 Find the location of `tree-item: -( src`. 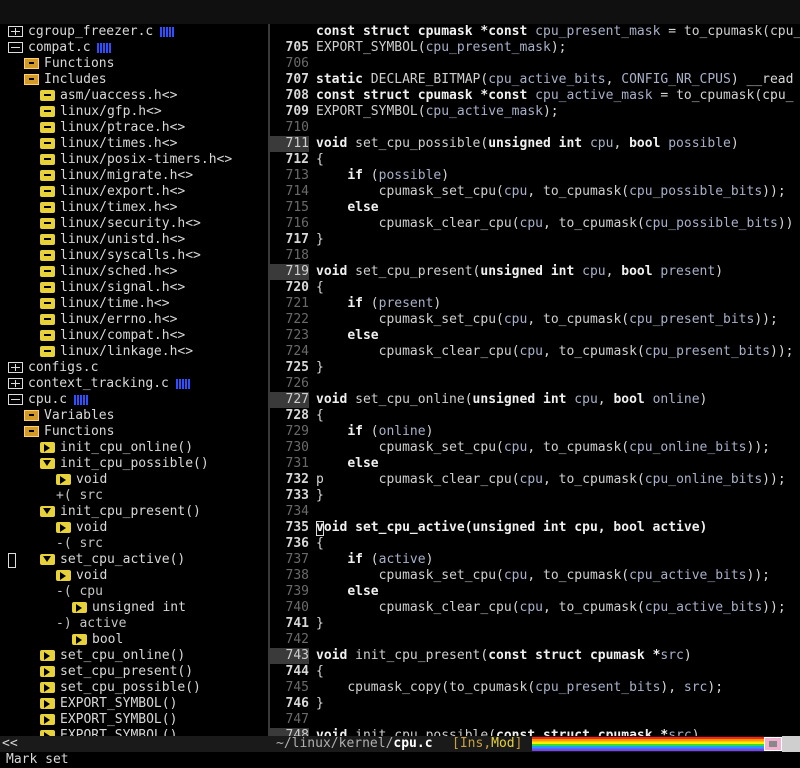

tree-item: -( src is located at coordinates (134, 544).